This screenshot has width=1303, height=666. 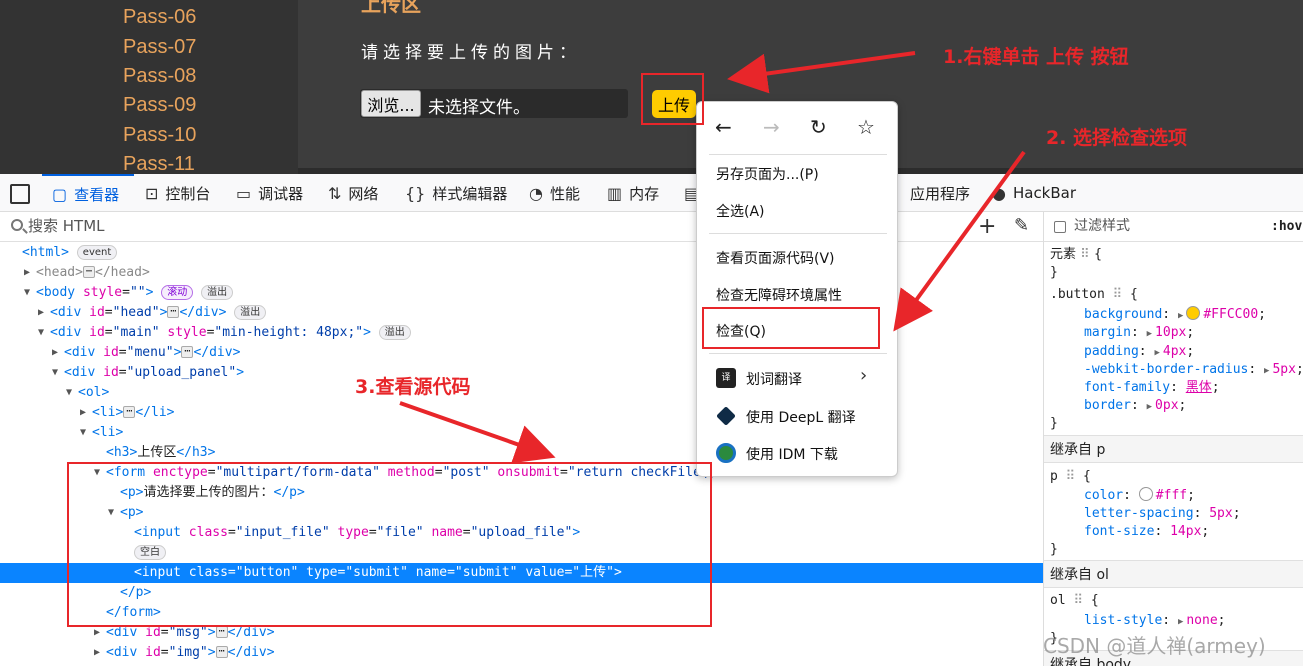 What do you see at coordinates (477, 432) in the screenshot?
I see `arrow-to-source` at bounding box center [477, 432].